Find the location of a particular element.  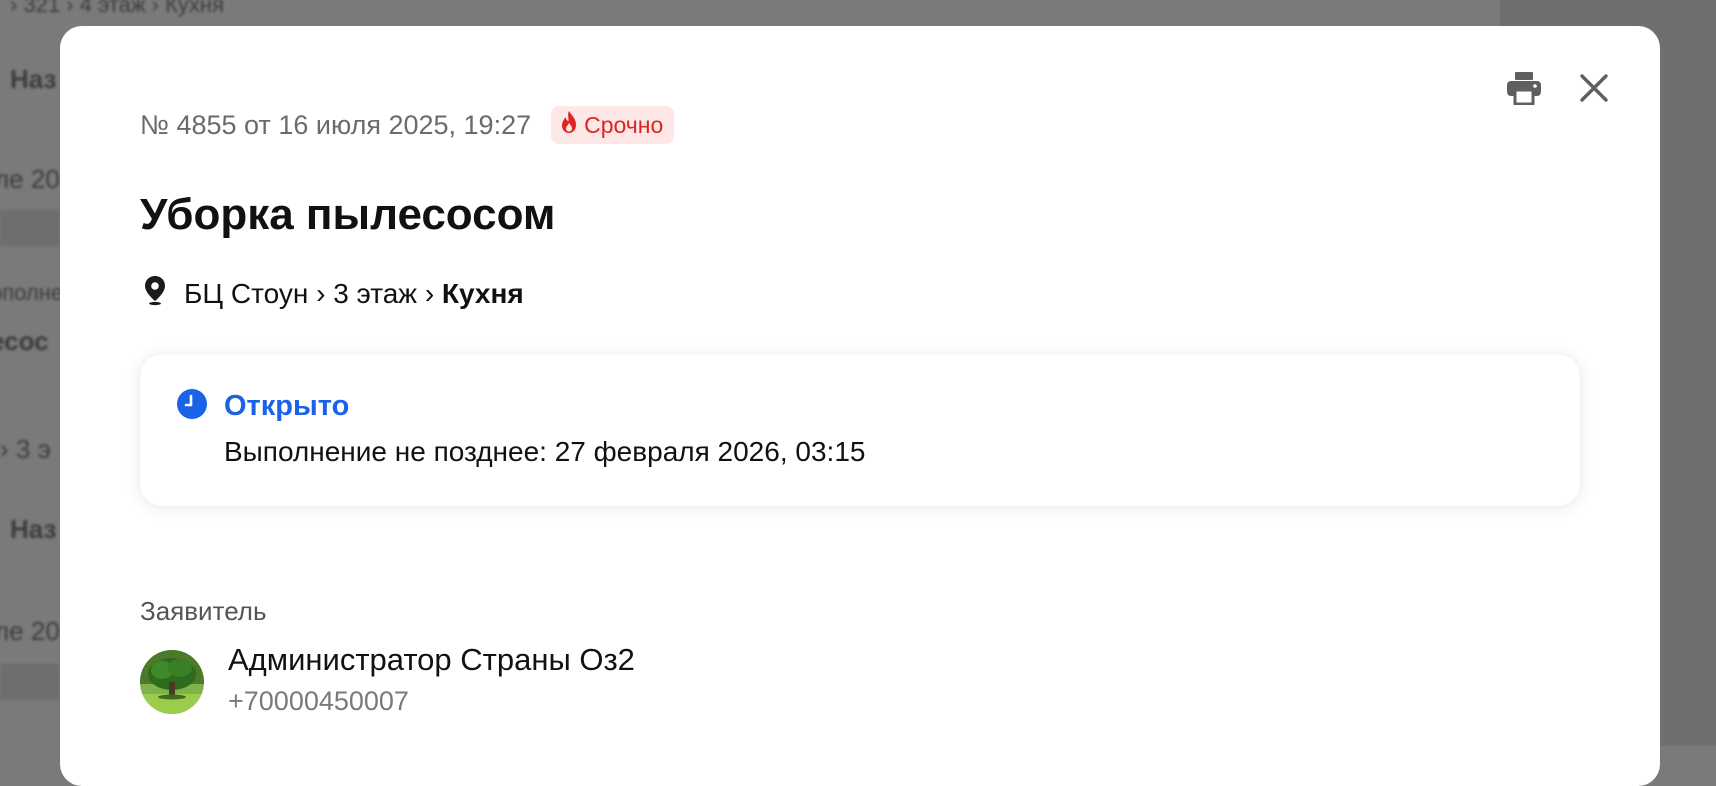

close-icon is located at coordinates (1594, 90).